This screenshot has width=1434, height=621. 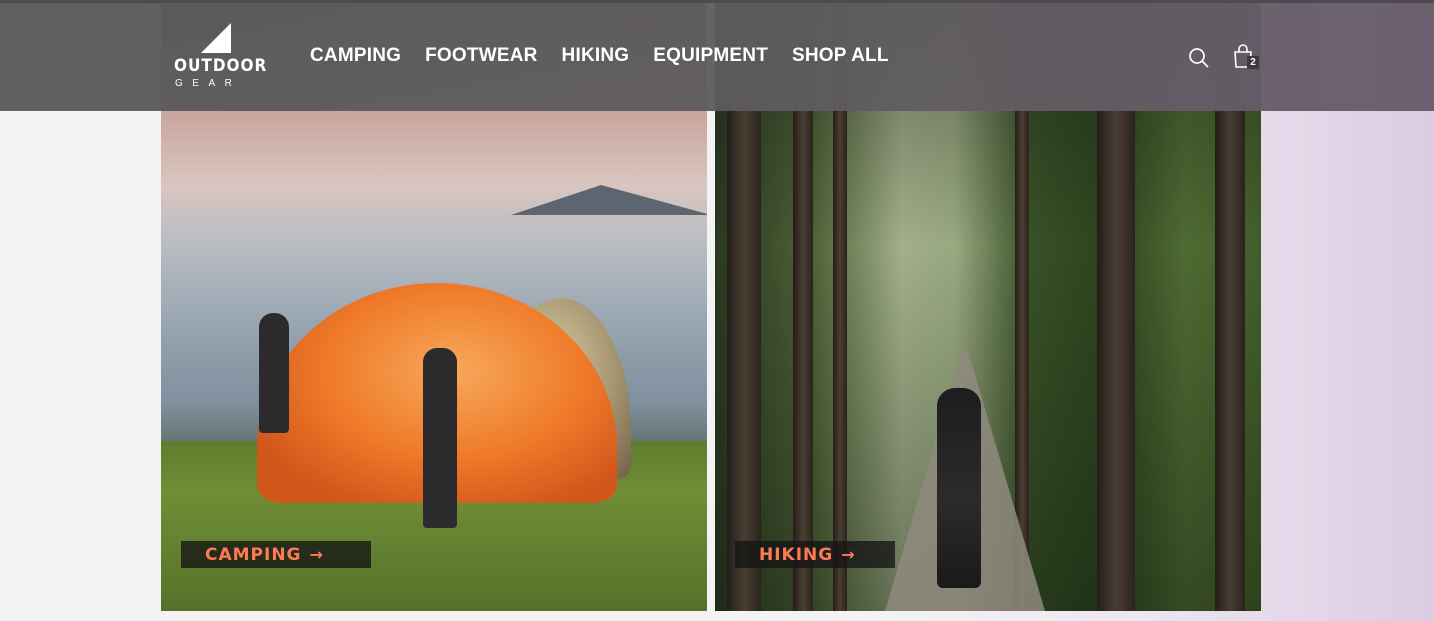 I want to click on search-icon, so click(x=1199, y=58).